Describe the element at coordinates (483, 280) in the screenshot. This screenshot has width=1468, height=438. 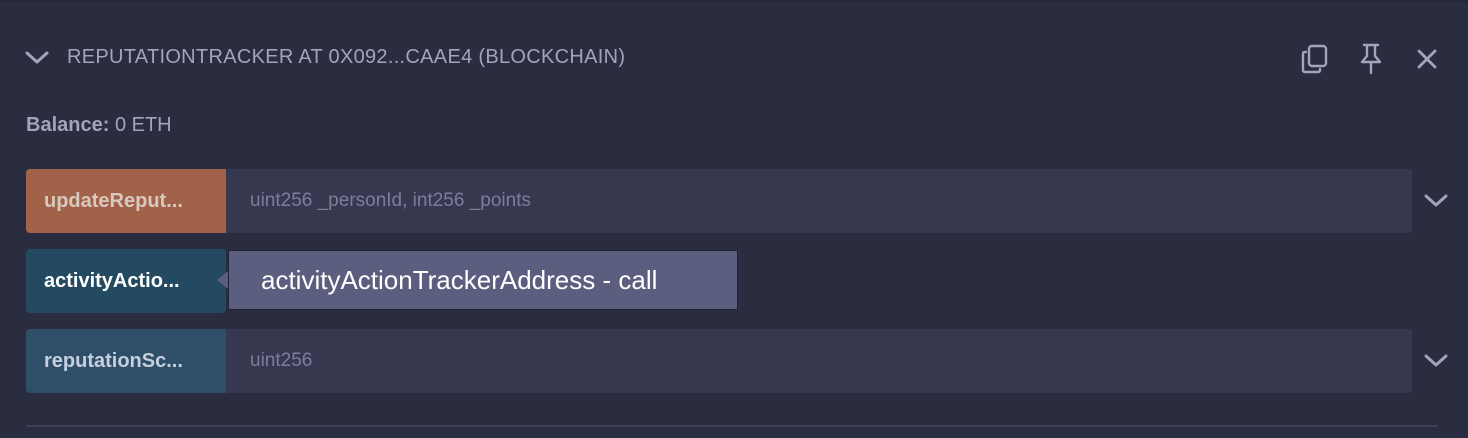
I see `function-tooltip: activityActionTrackerAddress - call` at that location.